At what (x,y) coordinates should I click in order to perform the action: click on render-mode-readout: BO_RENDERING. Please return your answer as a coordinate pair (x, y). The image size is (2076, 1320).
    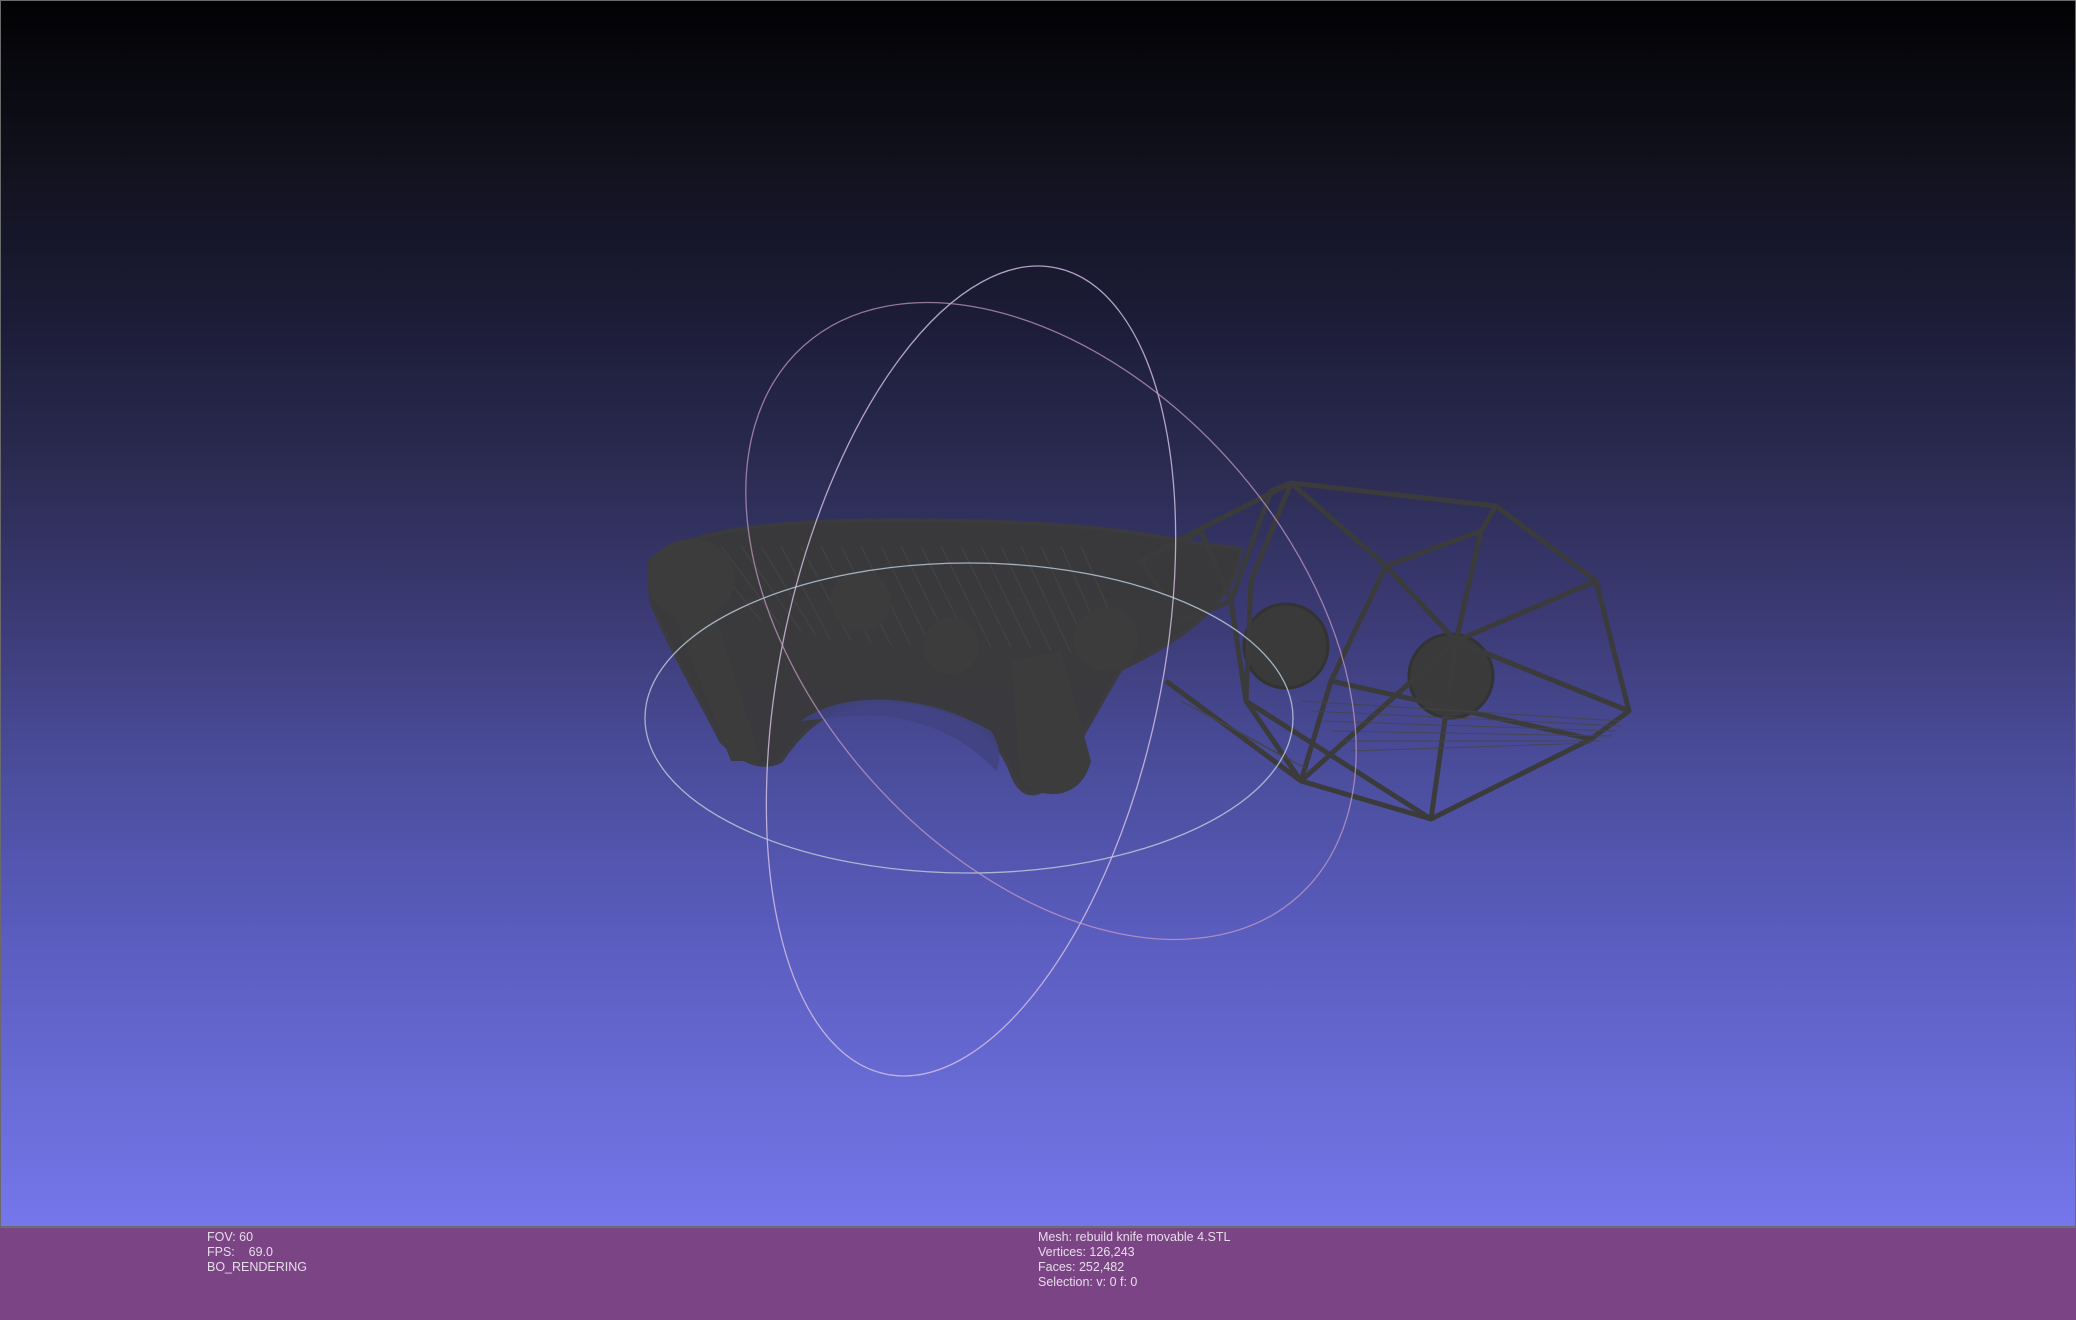
    Looking at the image, I should click on (257, 1267).